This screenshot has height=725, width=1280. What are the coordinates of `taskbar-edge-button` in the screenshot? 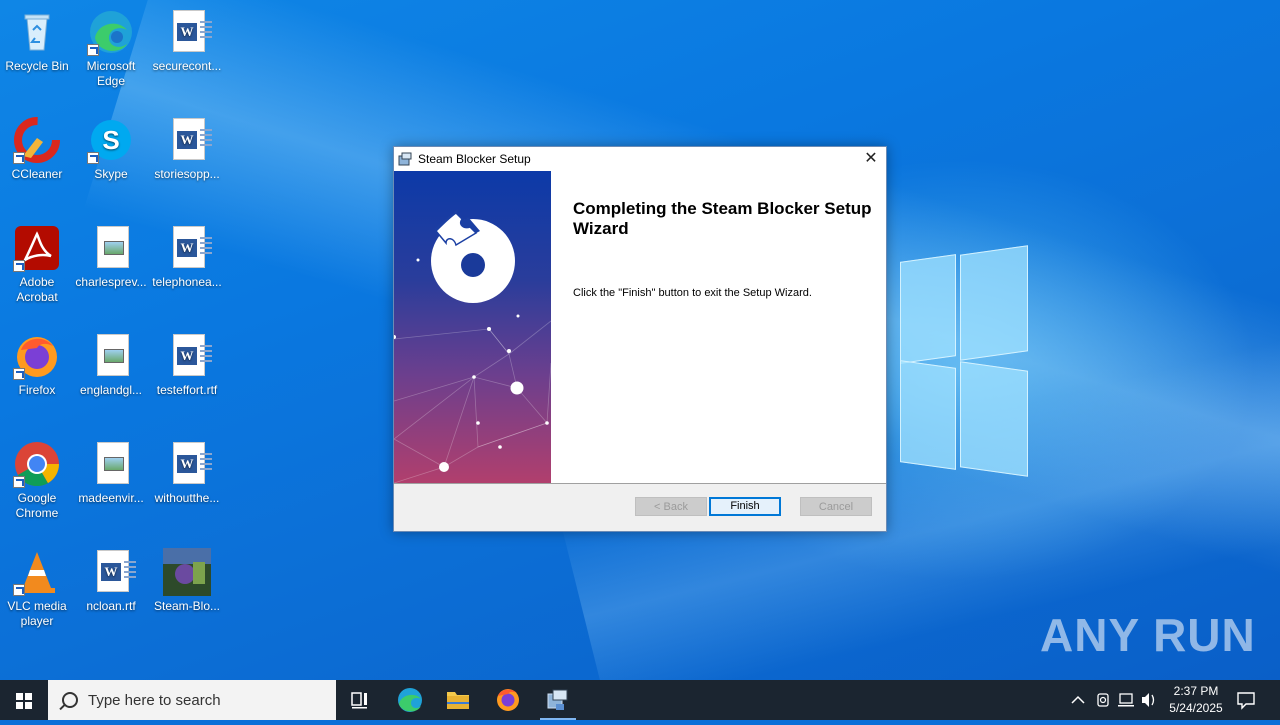 It's located at (410, 700).